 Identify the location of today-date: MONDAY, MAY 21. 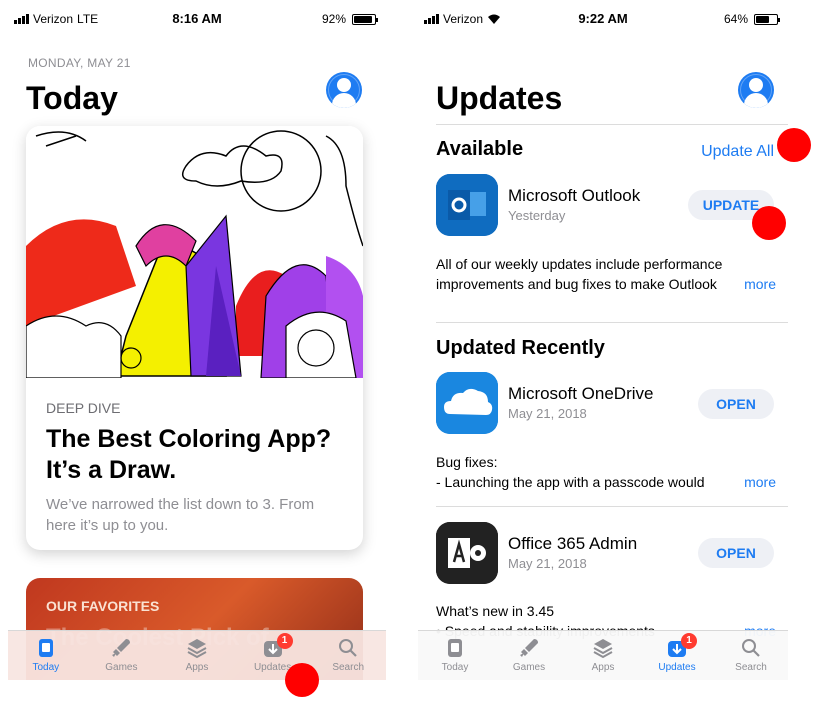
(79, 63).